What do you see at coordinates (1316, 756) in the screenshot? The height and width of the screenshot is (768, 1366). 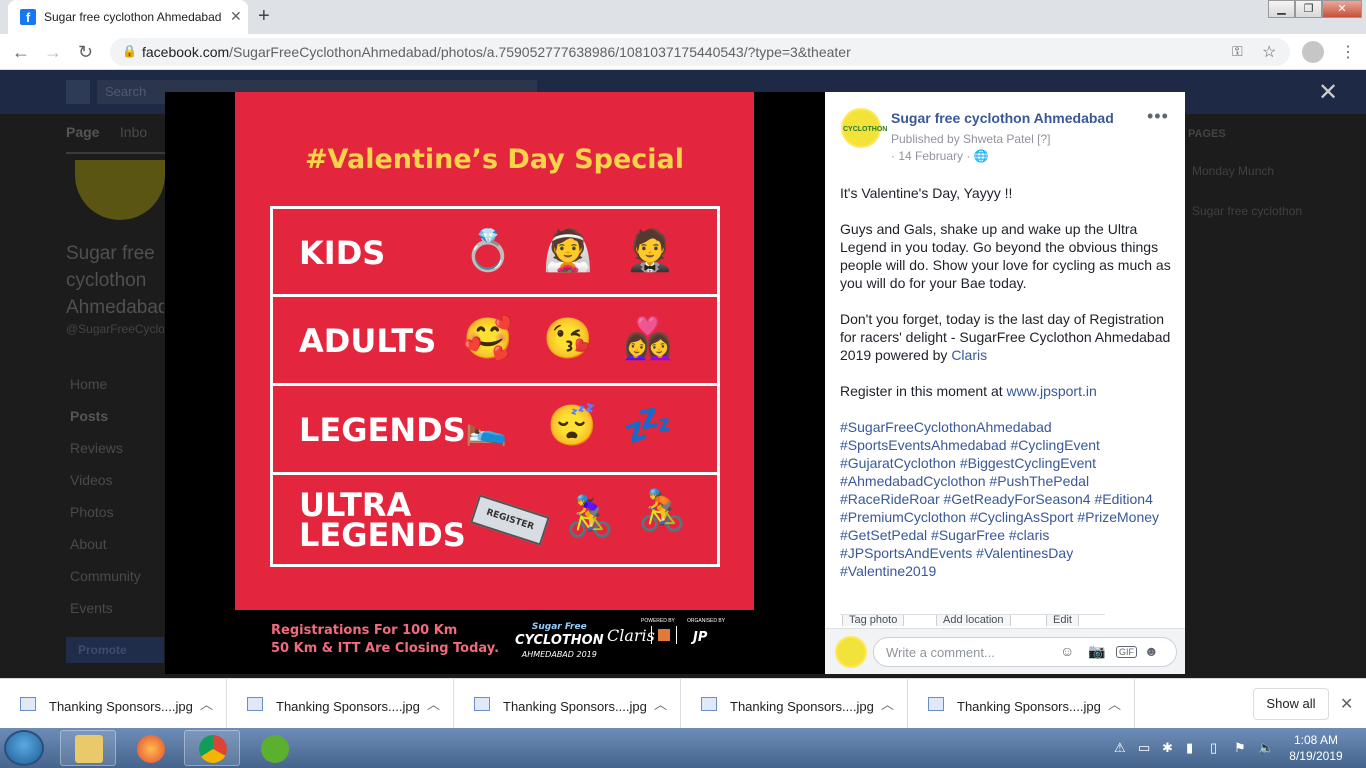 I see `clock-date: 8/19/2019` at bounding box center [1316, 756].